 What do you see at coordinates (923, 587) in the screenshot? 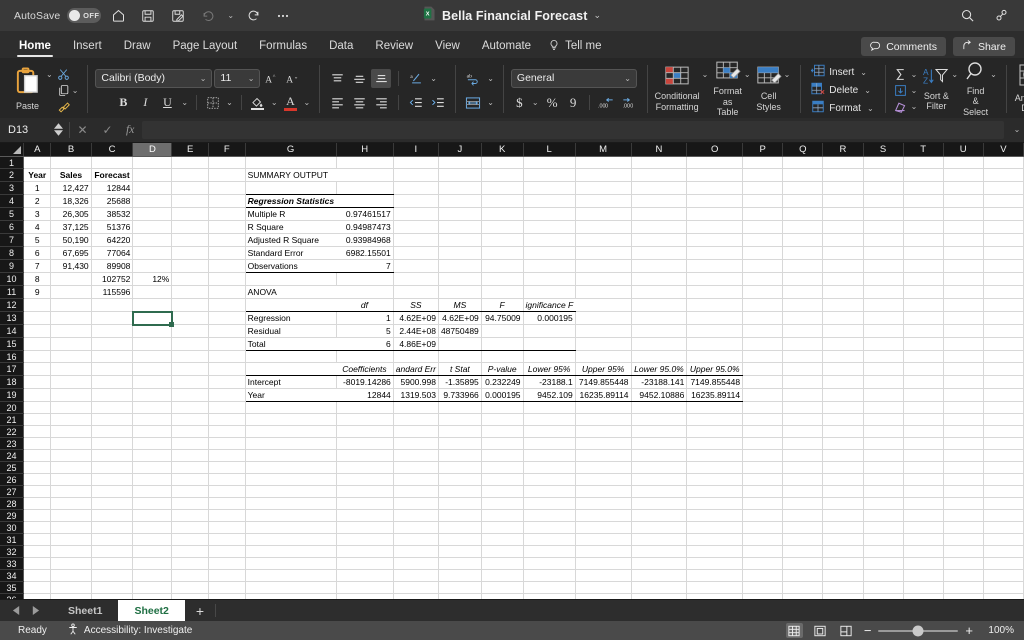
I see `cell-T35` at bounding box center [923, 587].